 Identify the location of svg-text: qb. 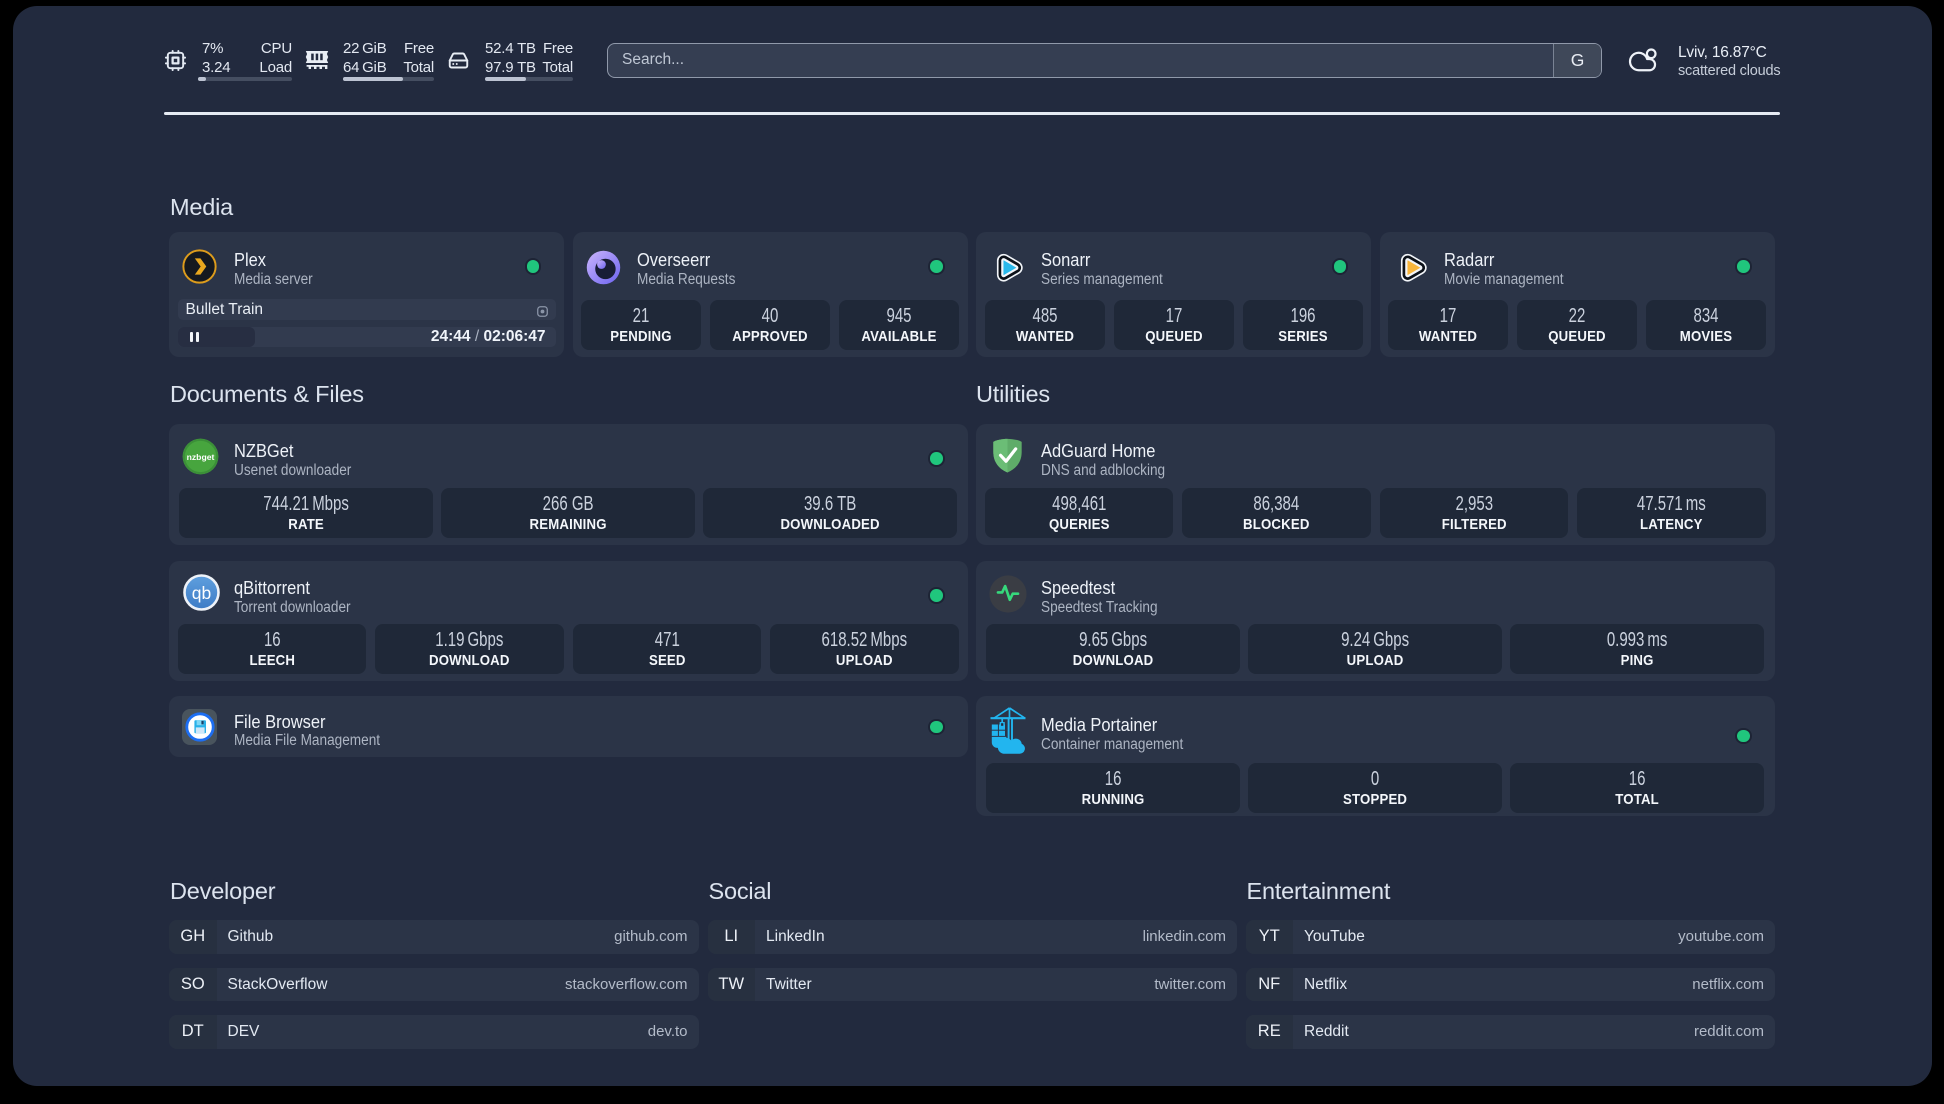
(201, 593).